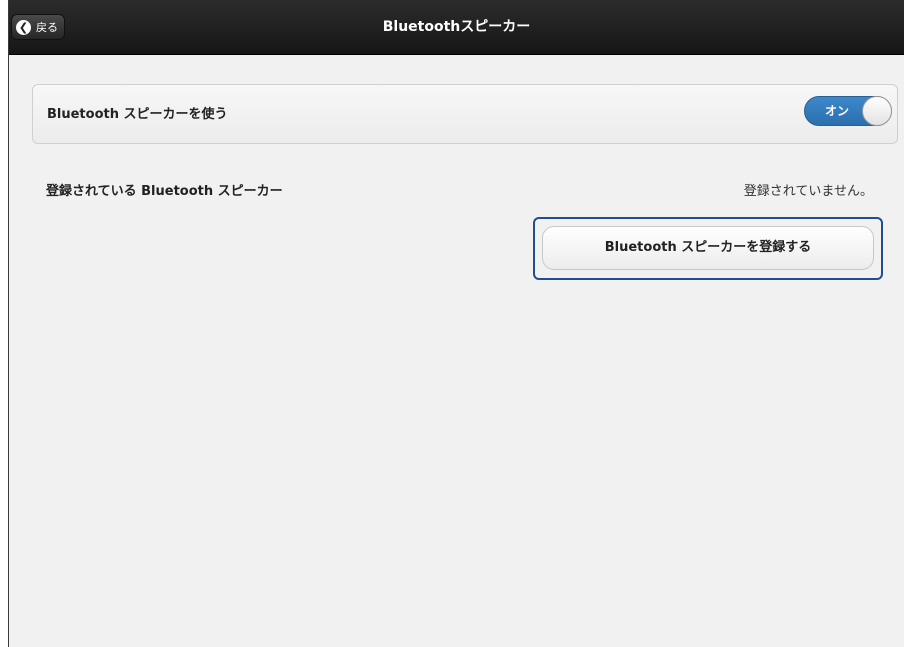 This screenshot has width=904, height=647. I want to click on registered-speakers-label: 登録されている Bluetooth スピーカー, so click(164, 191).